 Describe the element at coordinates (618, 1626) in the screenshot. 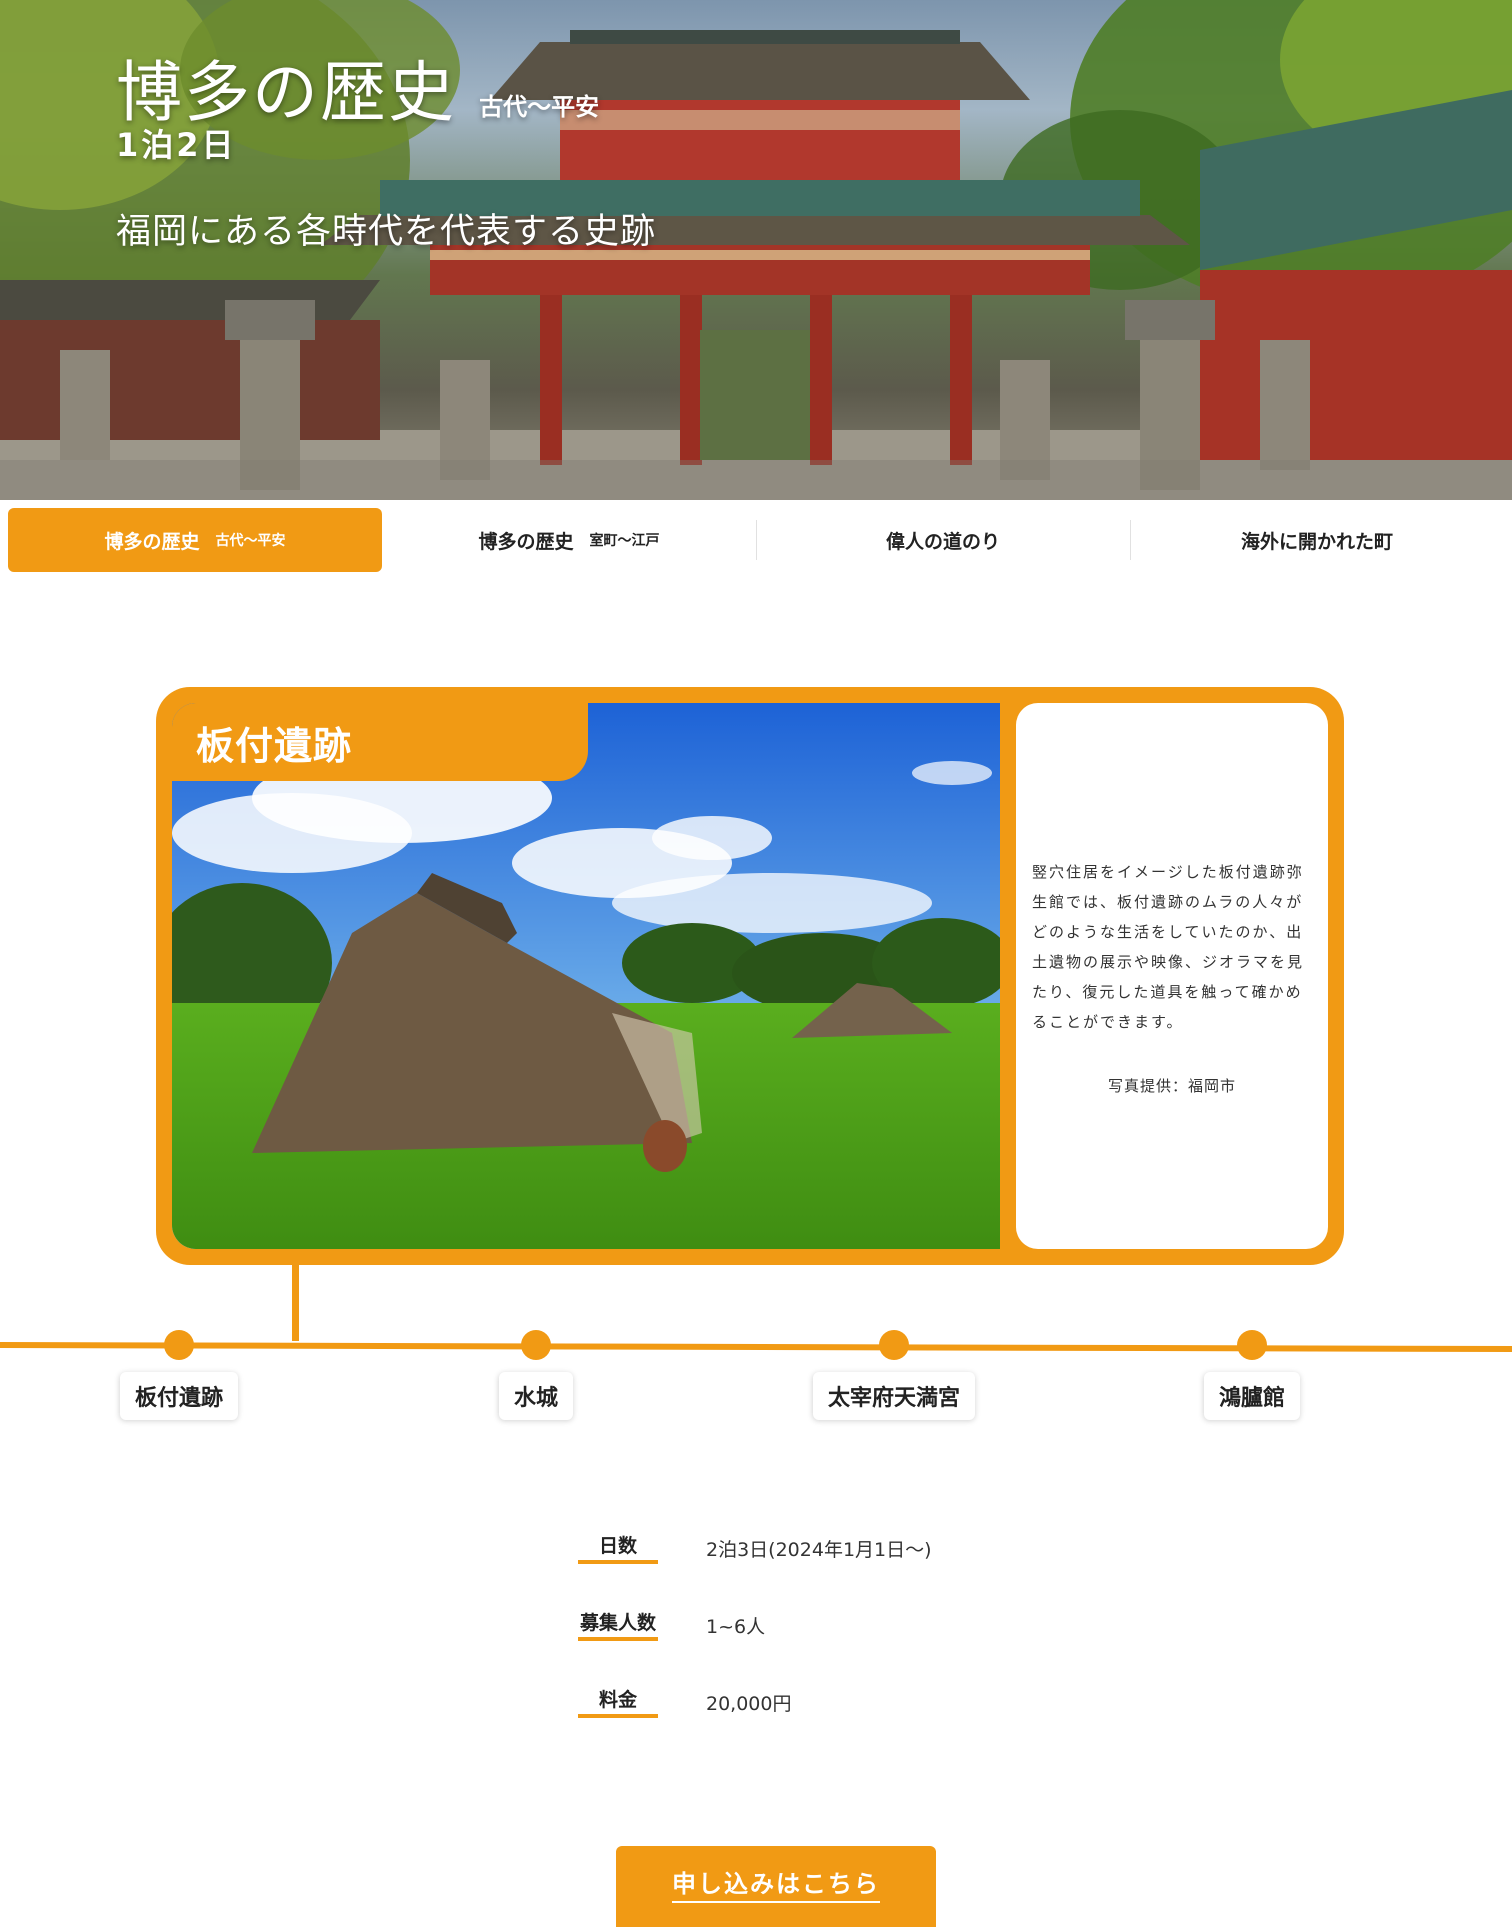

I see `detail-label: 募集人数` at that location.